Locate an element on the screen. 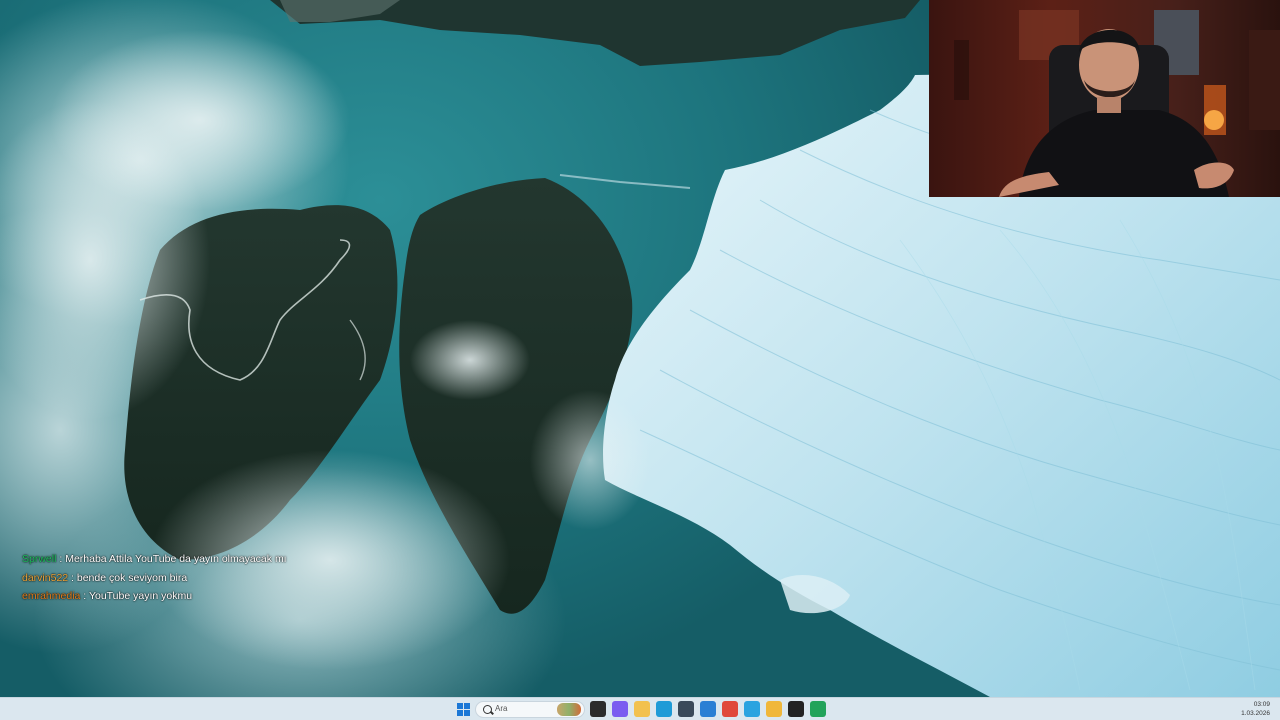 Image resolution: width=1280 pixels, height=720 pixels. webcam-overlay is located at coordinates (1104, 98).